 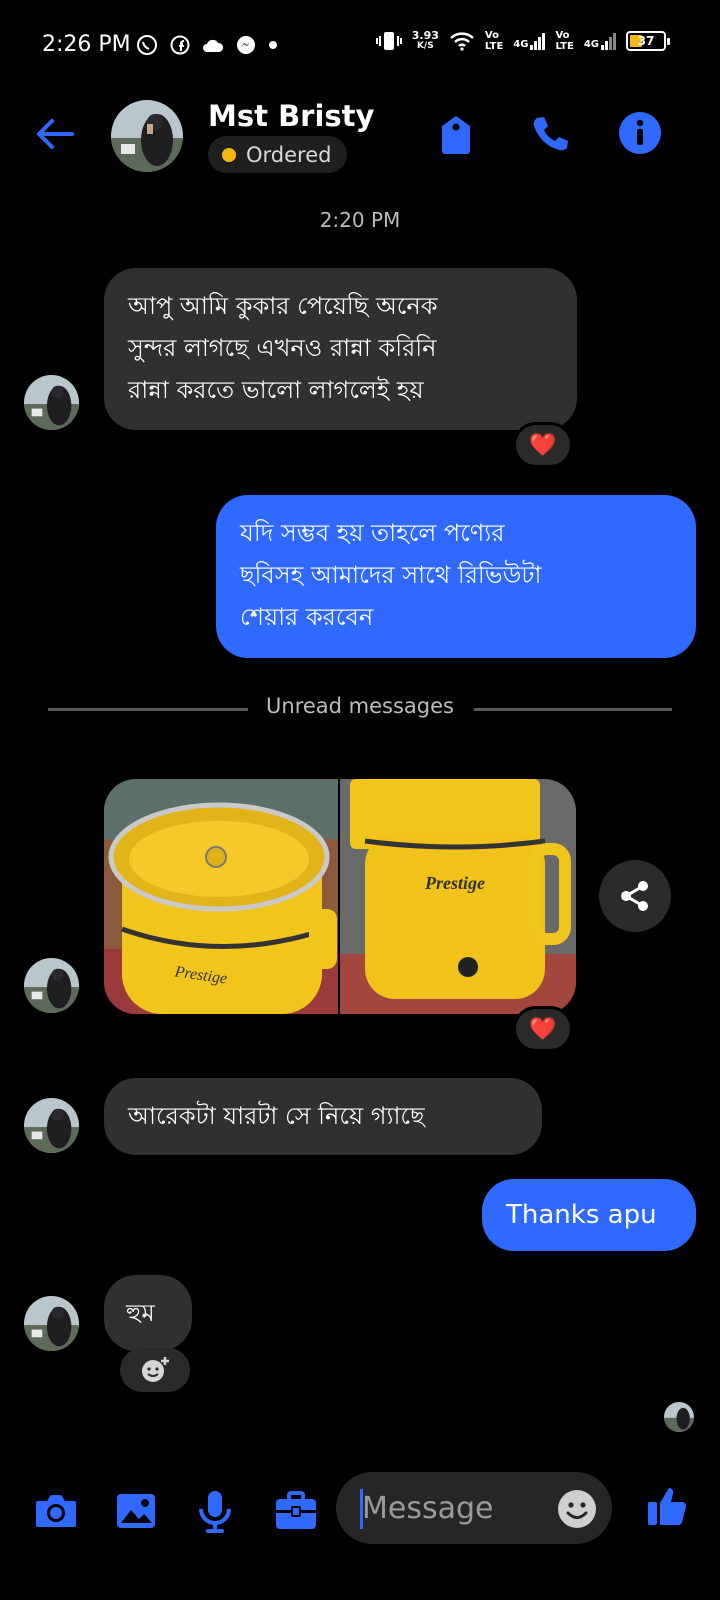 What do you see at coordinates (456, 135) in the screenshot?
I see `tag-icon` at bounding box center [456, 135].